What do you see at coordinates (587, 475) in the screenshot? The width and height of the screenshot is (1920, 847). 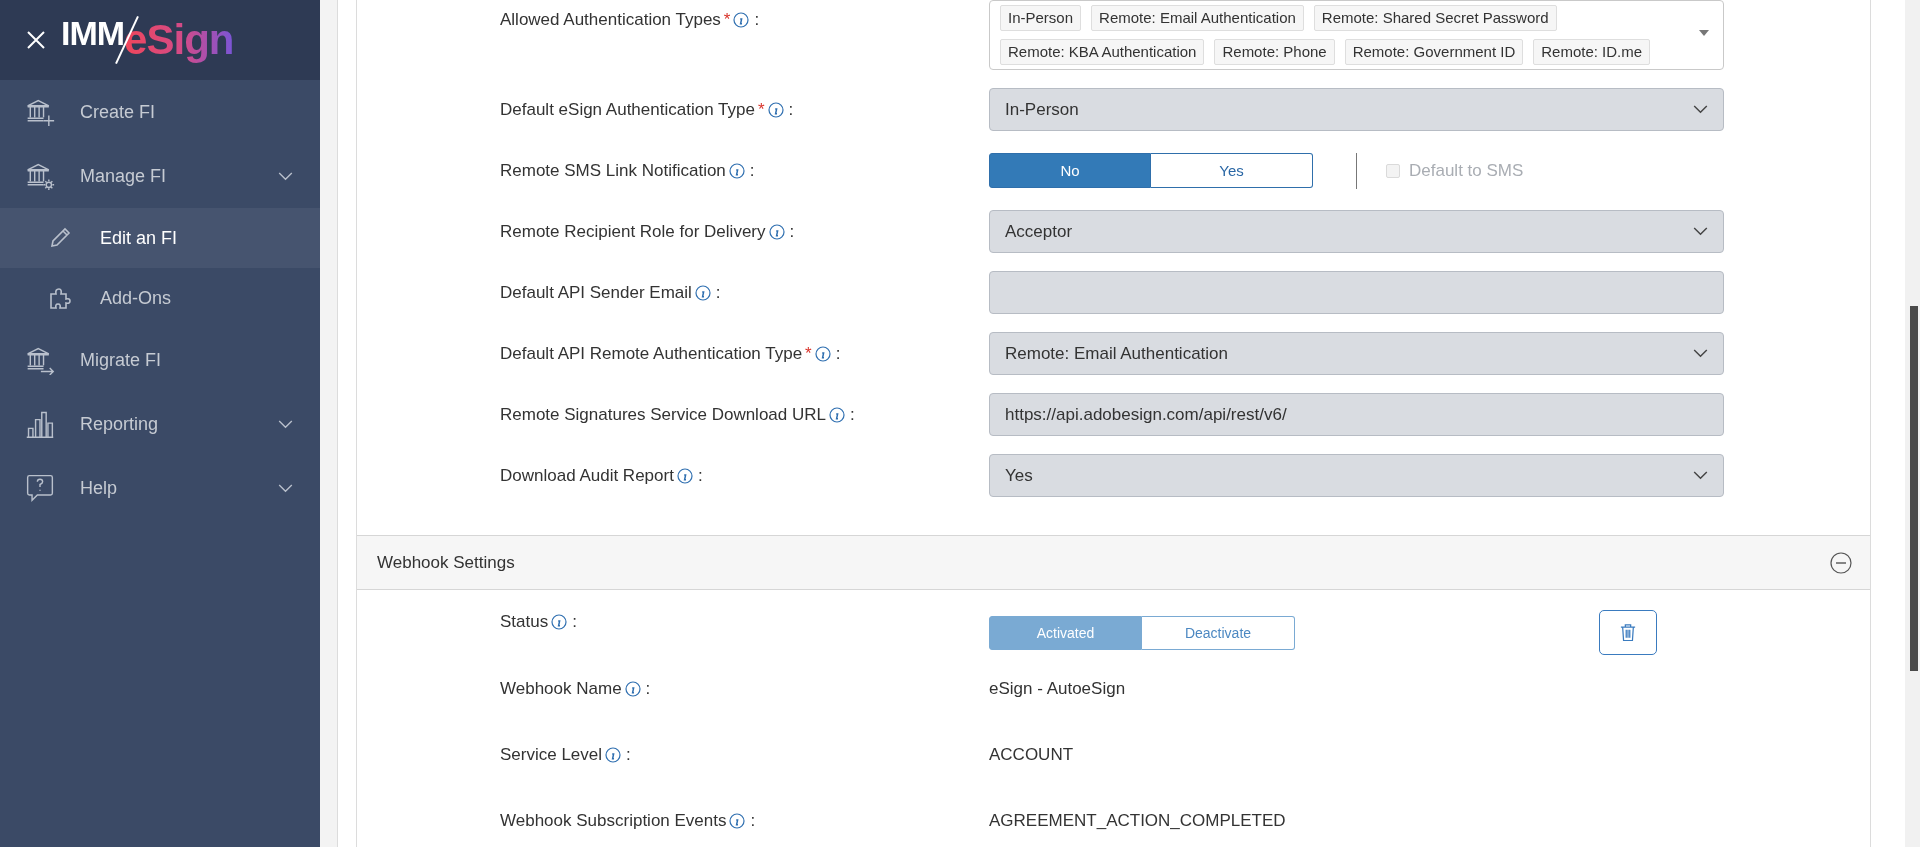 I see `field-label: Download Audit Report` at bounding box center [587, 475].